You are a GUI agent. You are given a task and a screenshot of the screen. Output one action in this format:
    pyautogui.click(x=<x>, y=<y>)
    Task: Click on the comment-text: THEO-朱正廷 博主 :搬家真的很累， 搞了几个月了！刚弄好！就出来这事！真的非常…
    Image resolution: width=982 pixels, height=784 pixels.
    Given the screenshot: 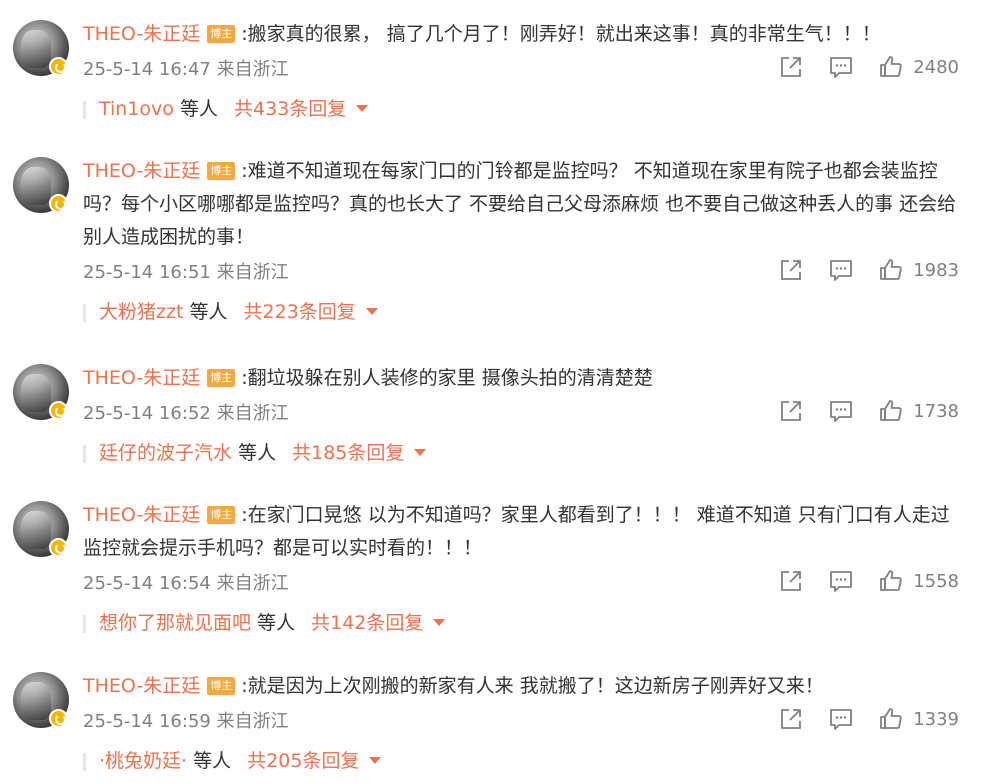 What is the action you would take?
    pyautogui.click(x=523, y=34)
    